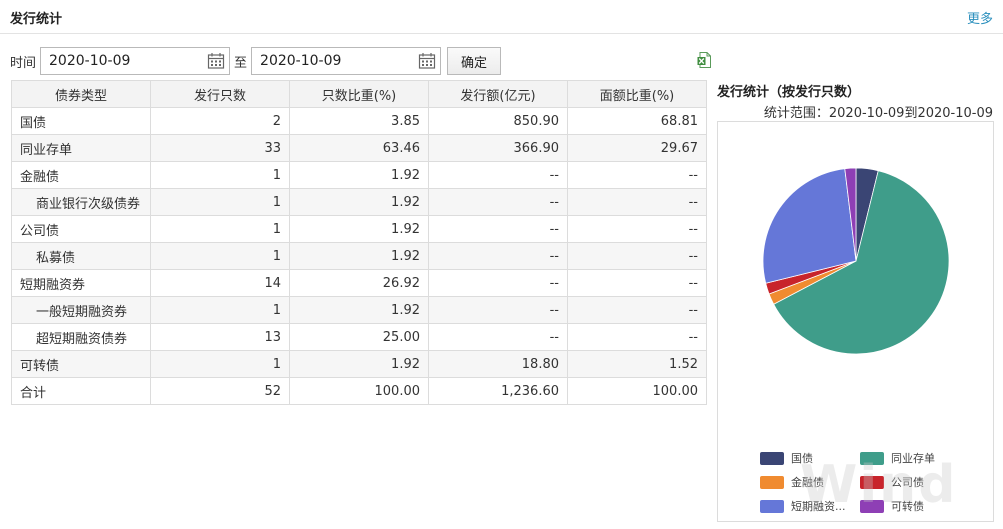 Image resolution: width=1003 pixels, height=529 pixels. I want to click on bond-type-cell: 合计, so click(81, 391).